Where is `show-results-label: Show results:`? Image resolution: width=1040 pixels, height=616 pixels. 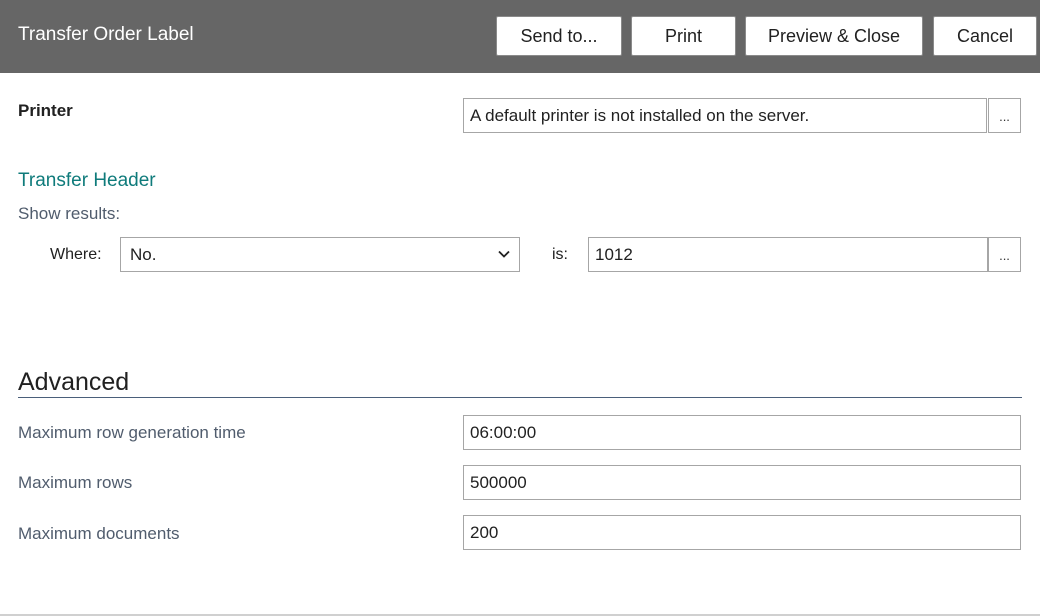 show-results-label: Show results: is located at coordinates (69, 213).